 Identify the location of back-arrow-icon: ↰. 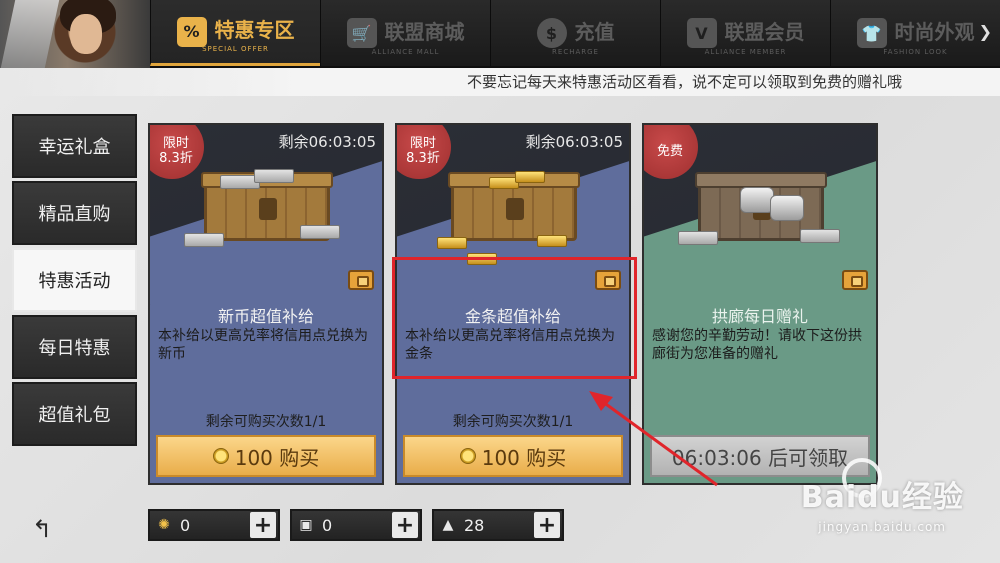
(46, 529).